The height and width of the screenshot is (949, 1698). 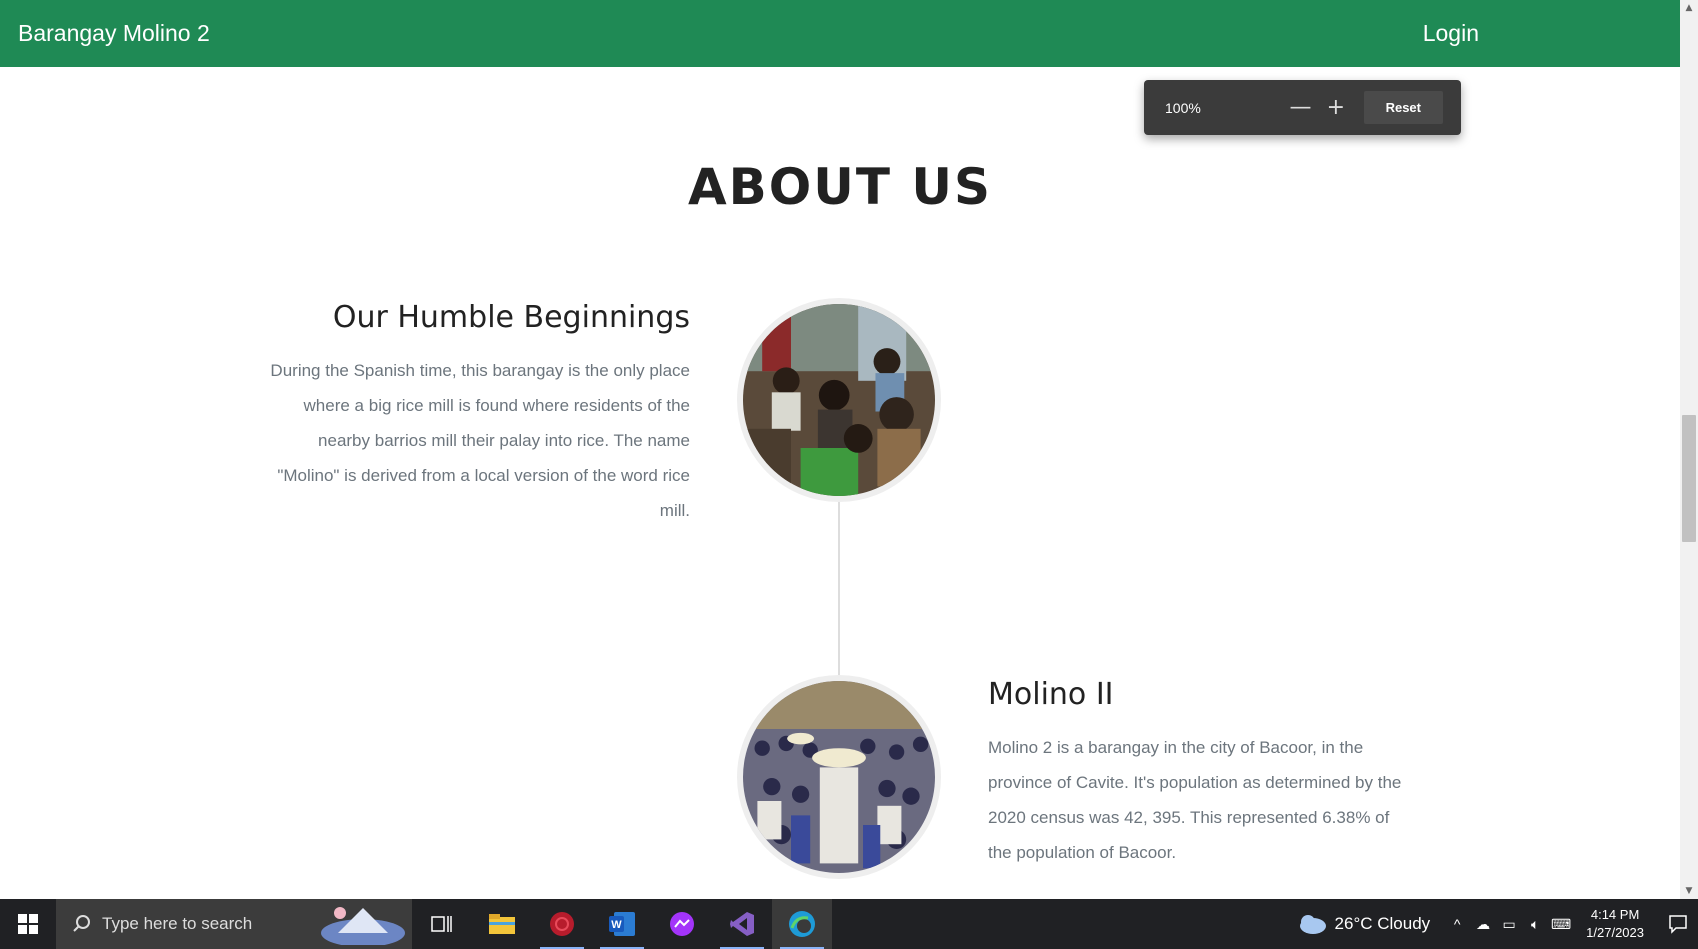 What do you see at coordinates (1483, 924) in the screenshot?
I see `onedrive-icon: ☁` at bounding box center [1483, 924].